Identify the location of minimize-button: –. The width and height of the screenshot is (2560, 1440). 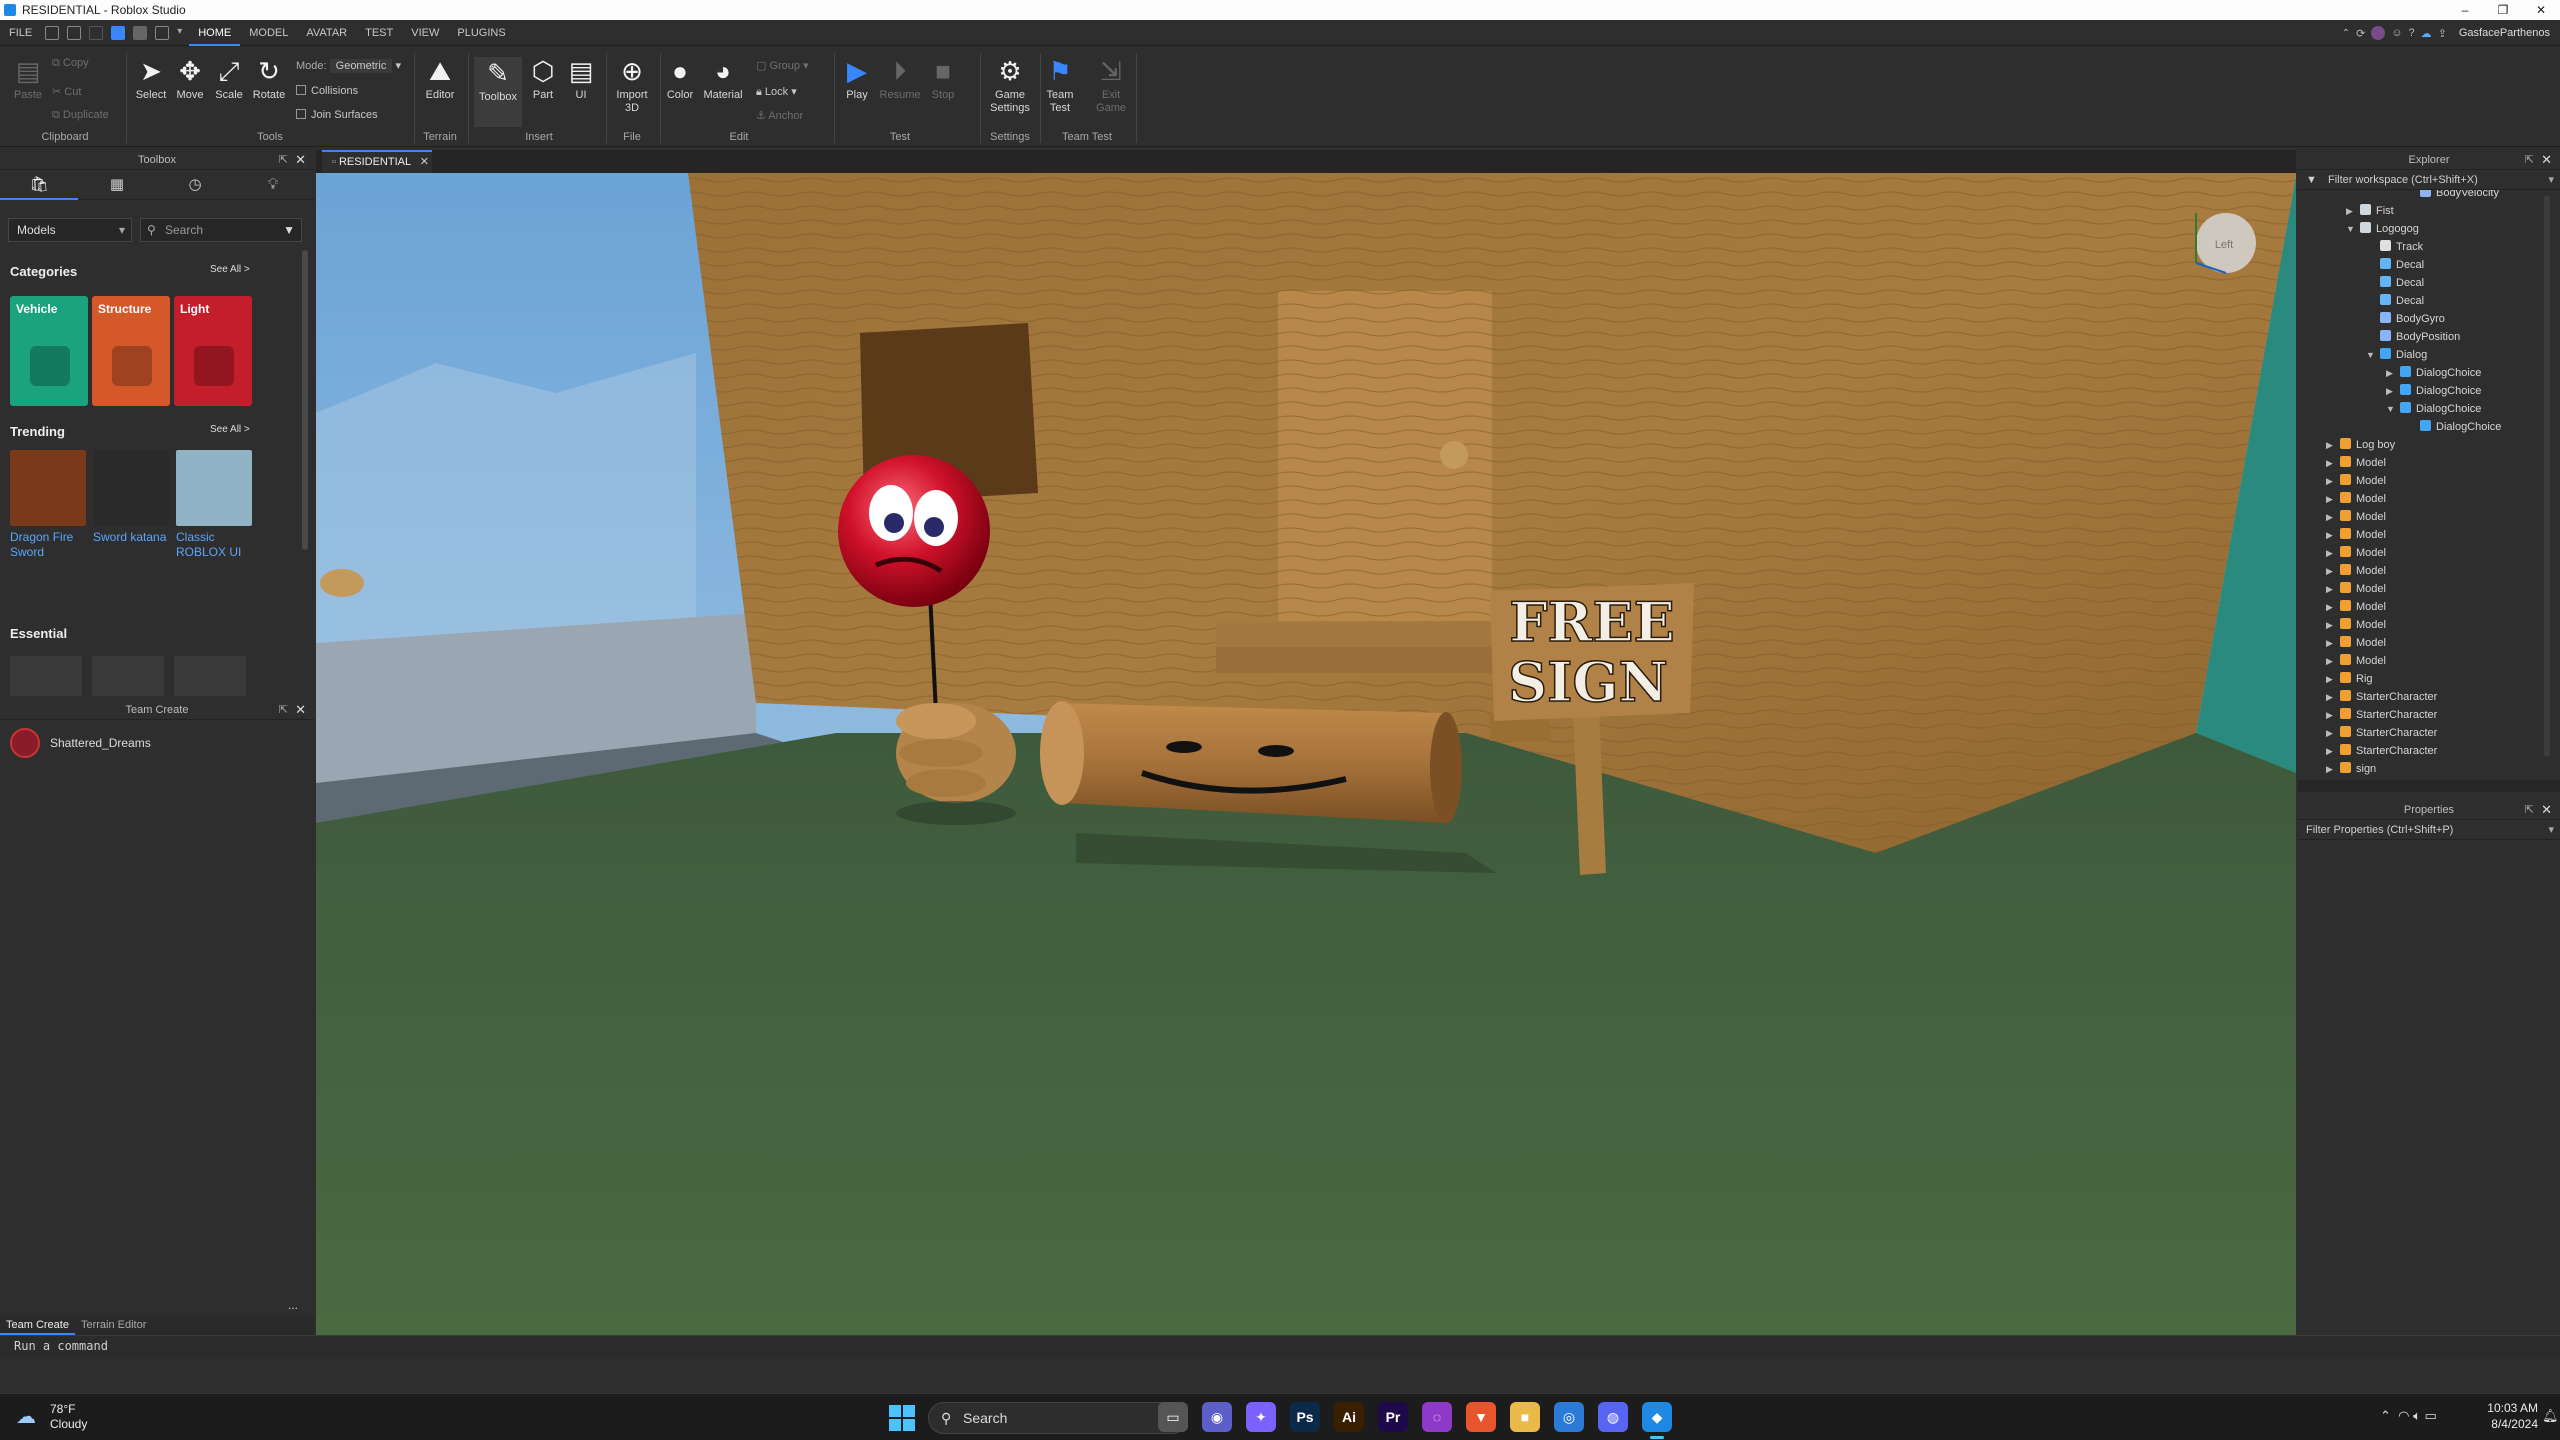
(2465, 10).